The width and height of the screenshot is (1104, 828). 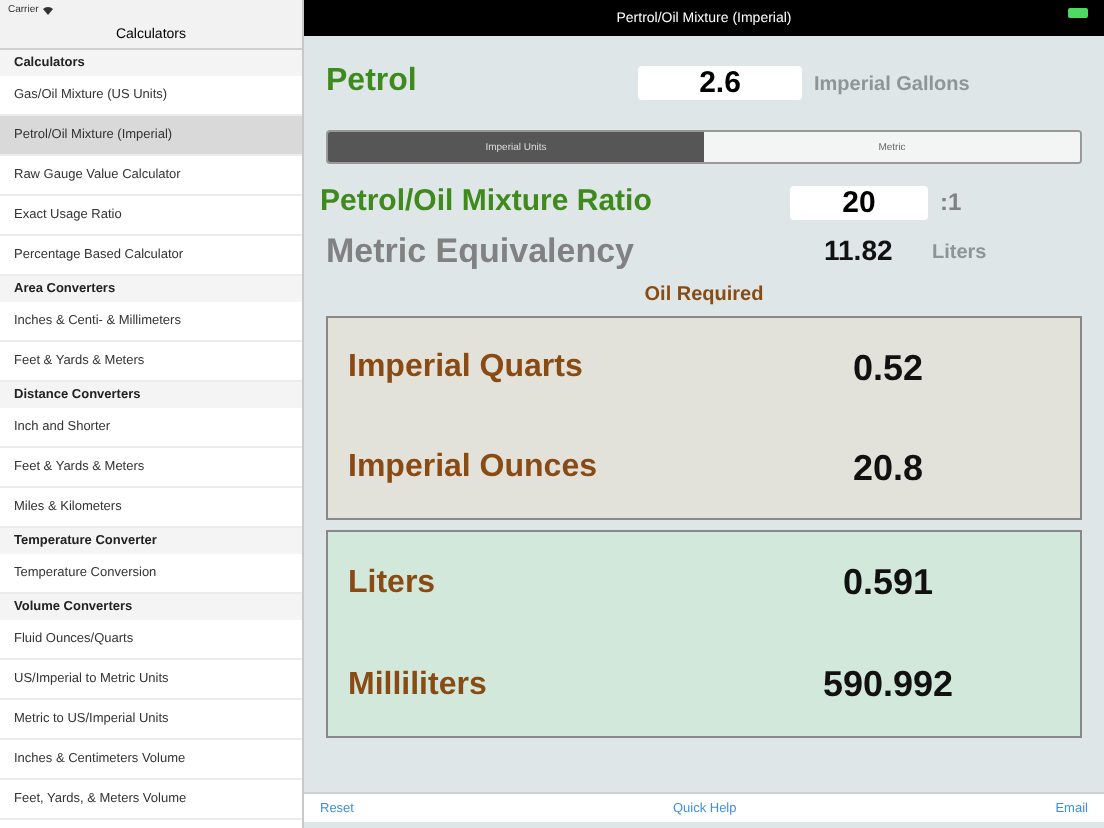 What do you see at coordinates (472, 468) in the screenshot?
I see `result-label: Imperial Ounces` at bounding box center [472, 468].